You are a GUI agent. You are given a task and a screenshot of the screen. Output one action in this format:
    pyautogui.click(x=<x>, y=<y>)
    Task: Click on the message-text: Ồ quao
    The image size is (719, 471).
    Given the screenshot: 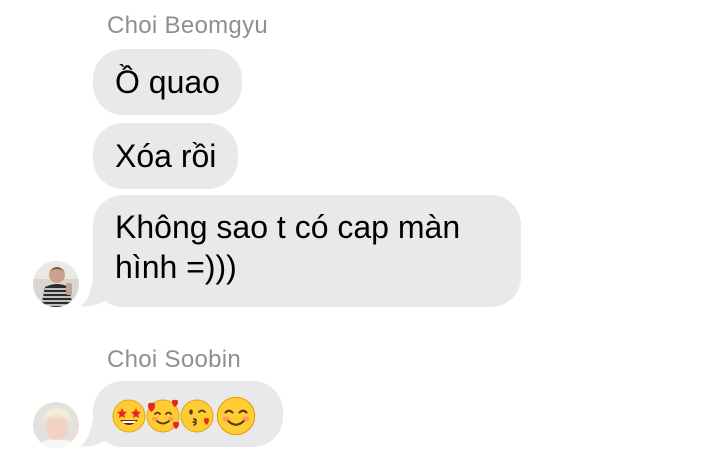 What is the action you would take?
    pyautogui.click(x=167, y=82)
    